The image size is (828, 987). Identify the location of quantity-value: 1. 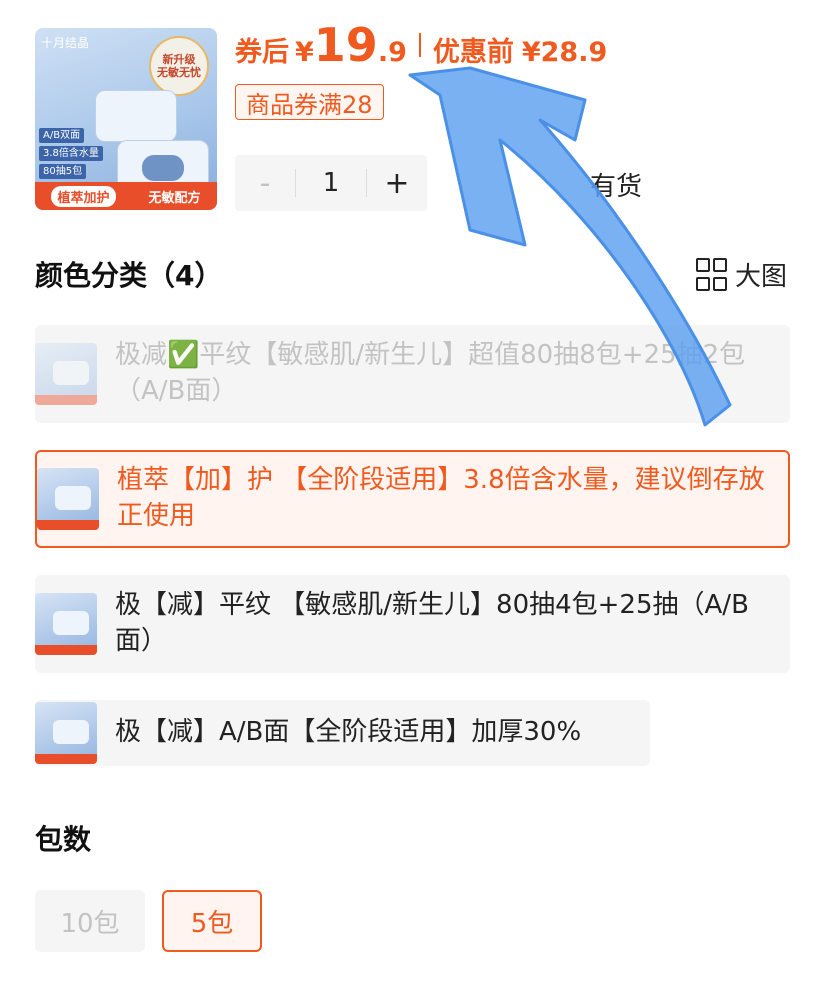
(331, 183).